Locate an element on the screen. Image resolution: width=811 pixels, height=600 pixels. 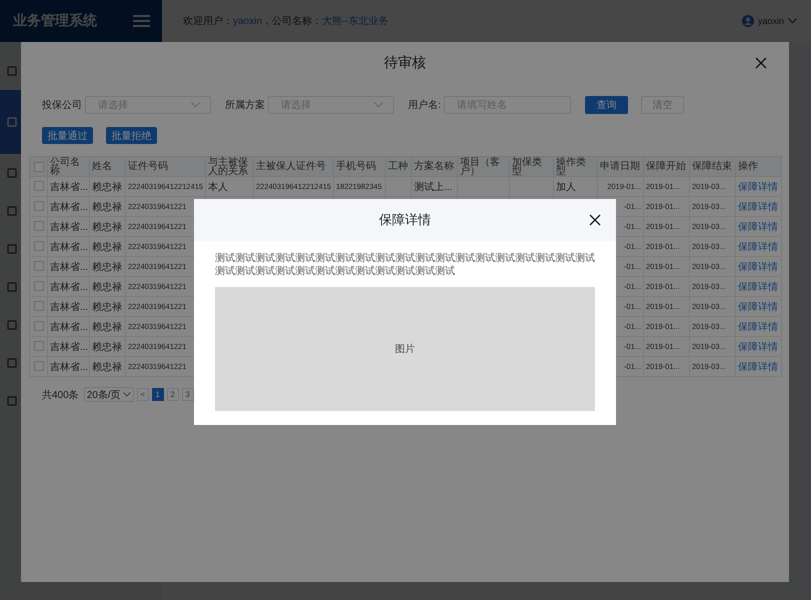
filter-label: 用户名: is located at coordinates (424, 105).